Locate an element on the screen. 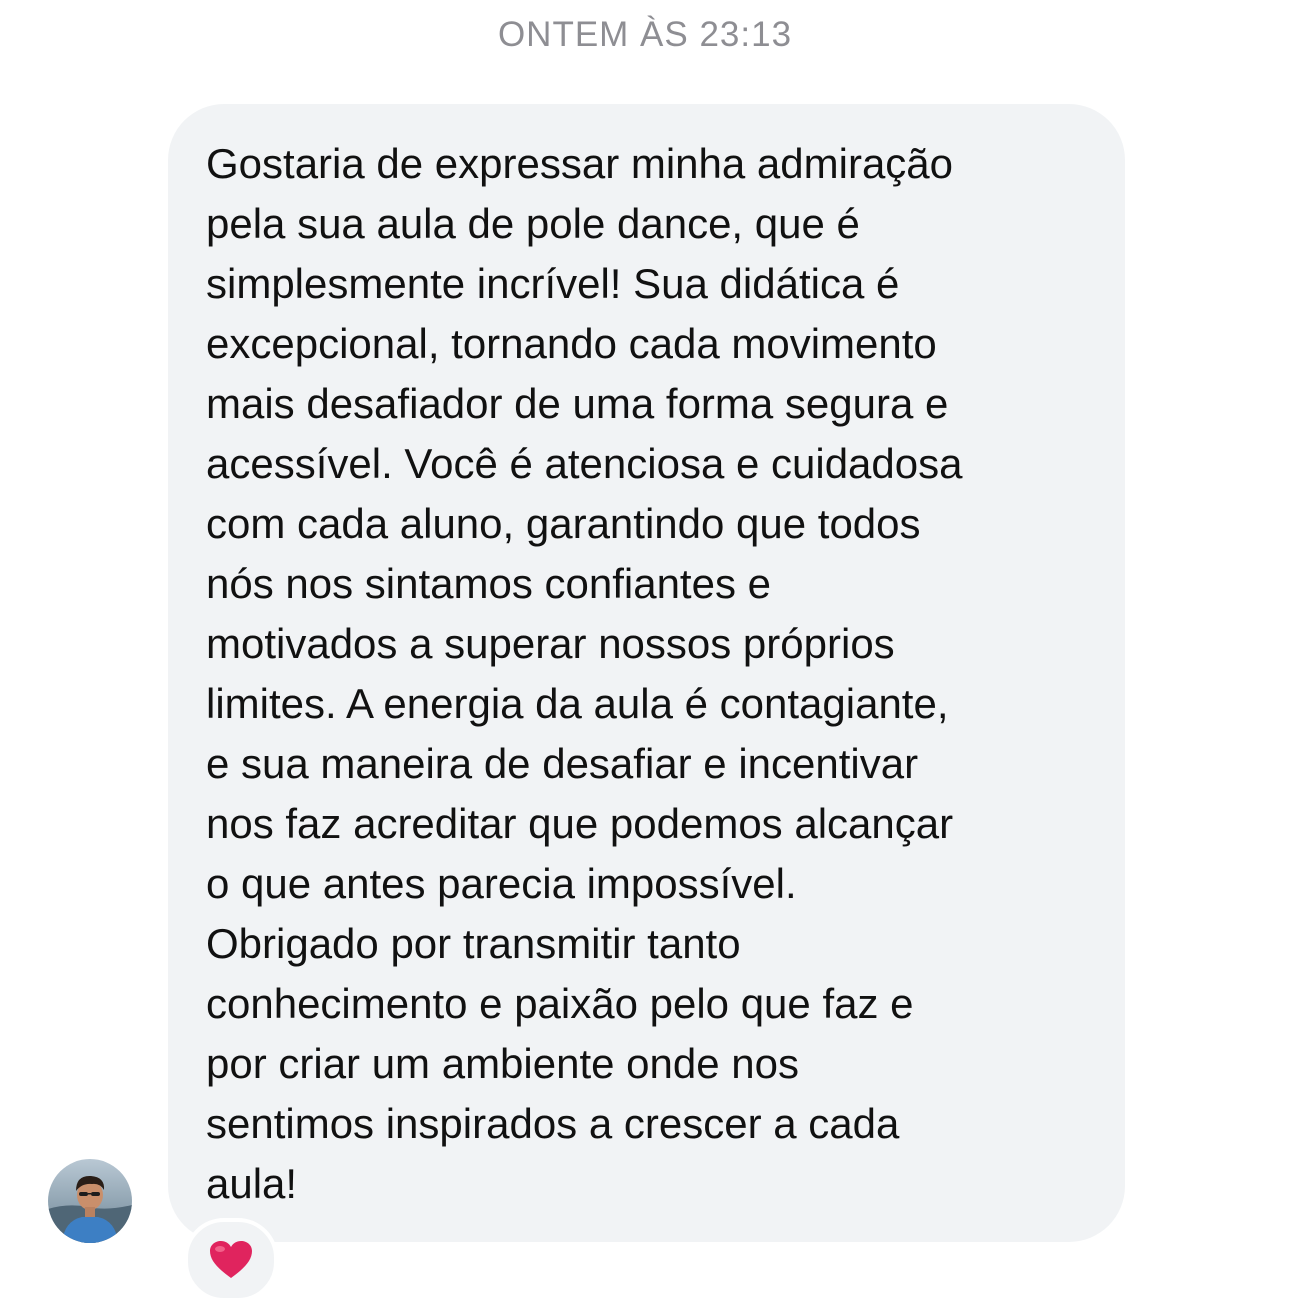  message-text-line: acessível. Você é atenciosa e cuidadosa is located at coordinates (584, 463).